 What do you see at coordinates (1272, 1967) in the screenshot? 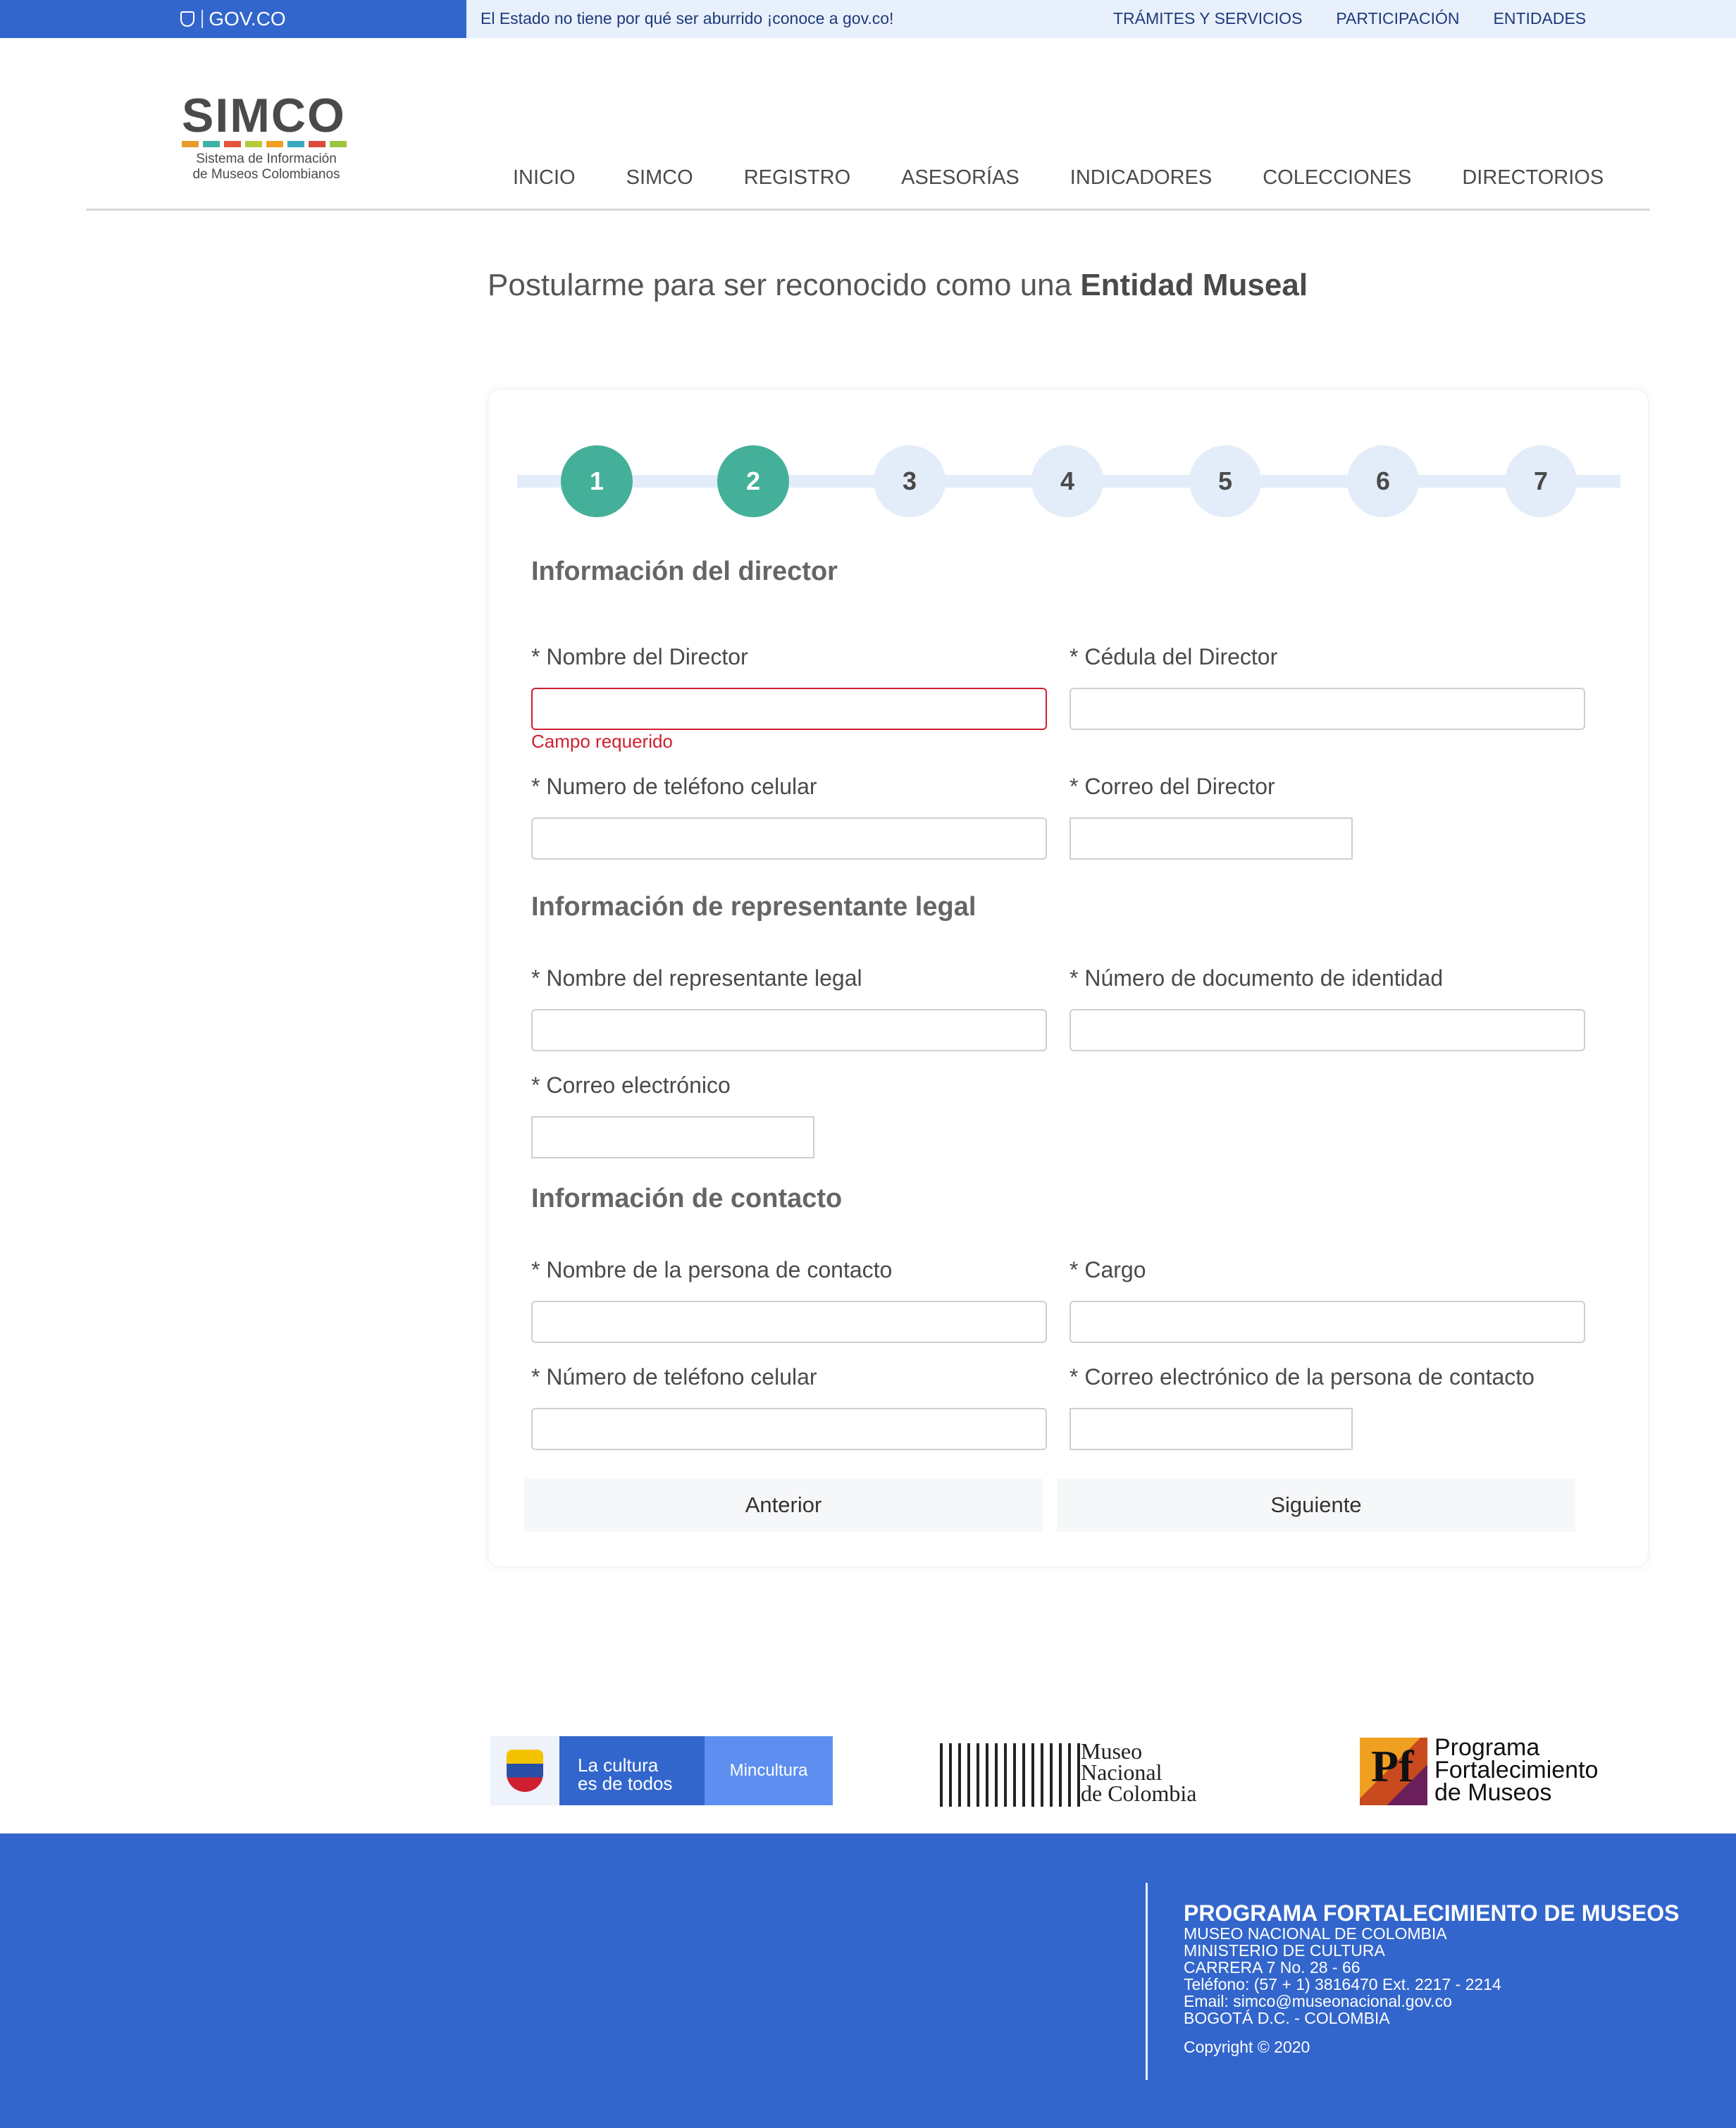
I see `footer-line: CARRERA 7 No. 28 - 66` at bounding box center [1272, 1967].